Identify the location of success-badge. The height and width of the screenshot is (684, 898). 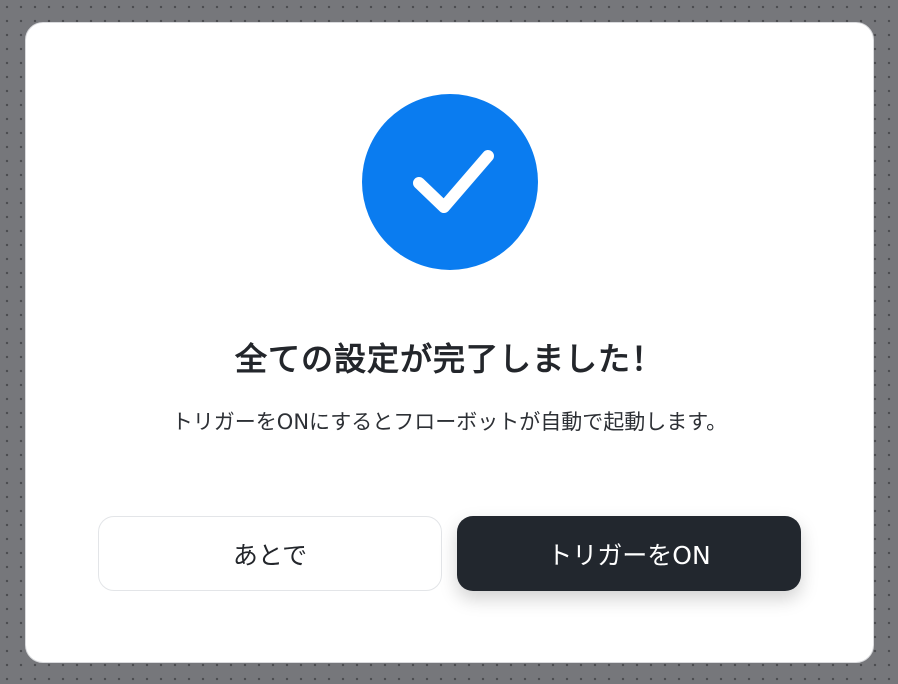
(450, 182).